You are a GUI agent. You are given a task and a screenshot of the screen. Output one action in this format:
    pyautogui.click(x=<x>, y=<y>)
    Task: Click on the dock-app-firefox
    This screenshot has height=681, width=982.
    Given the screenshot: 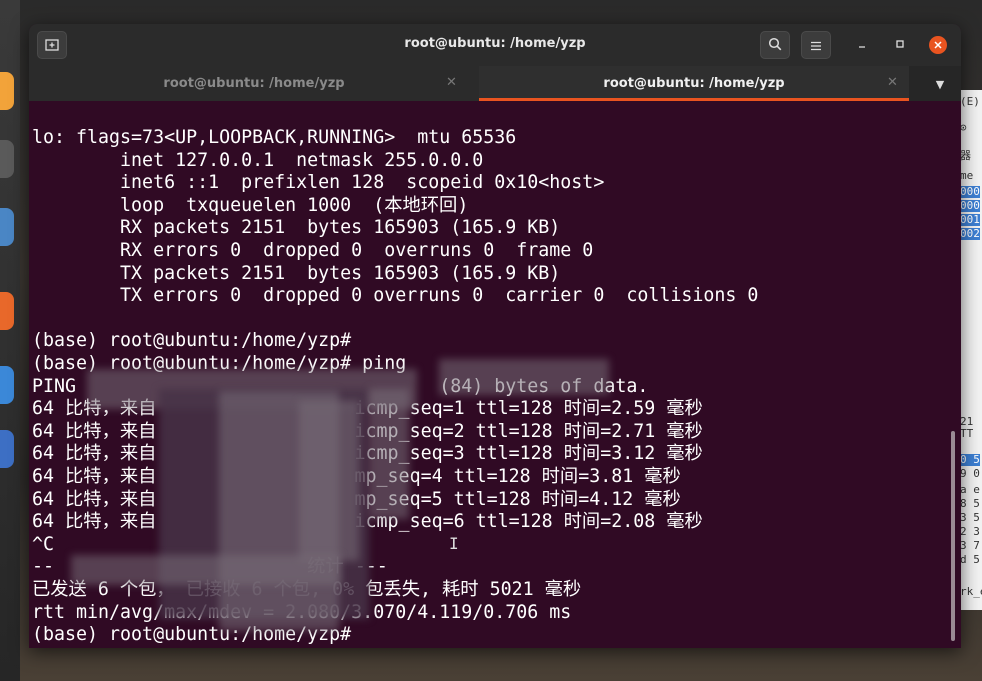 What is the action you would take?
    pyautogui.click(x=7, y=91)
    